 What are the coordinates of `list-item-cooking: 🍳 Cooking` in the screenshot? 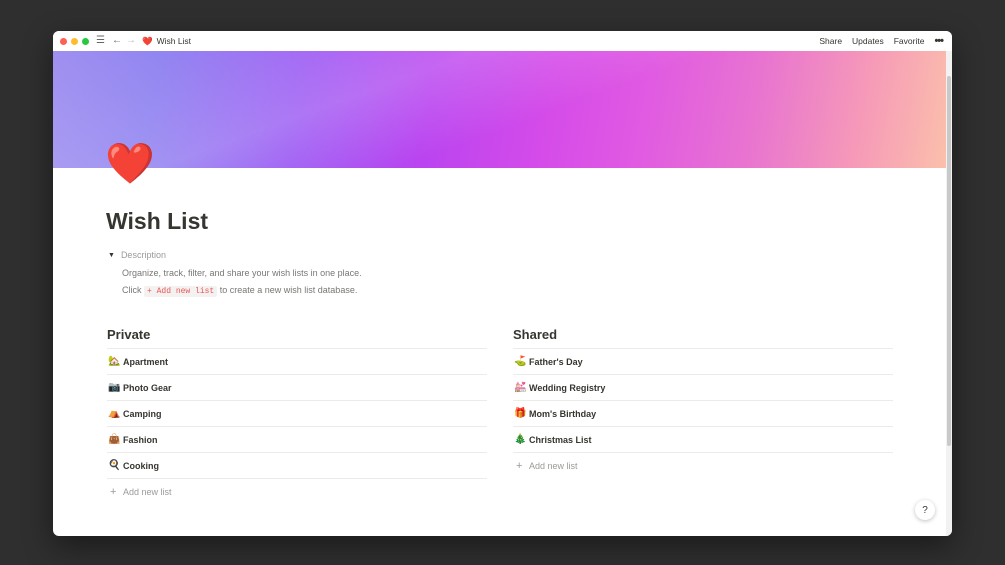 It's located at (297, 465).